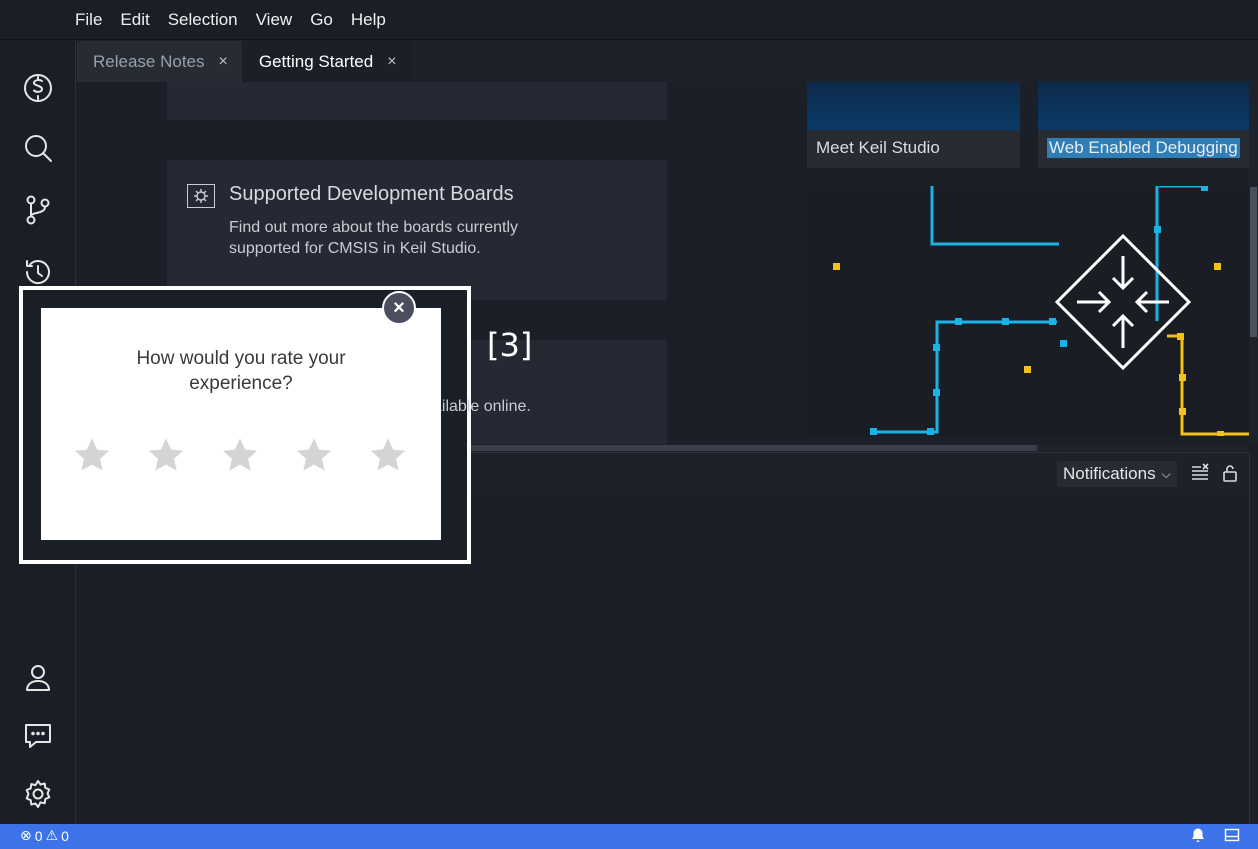 The image size is (1258, 849). I want to click on star-3-icon, so click(240, 455).